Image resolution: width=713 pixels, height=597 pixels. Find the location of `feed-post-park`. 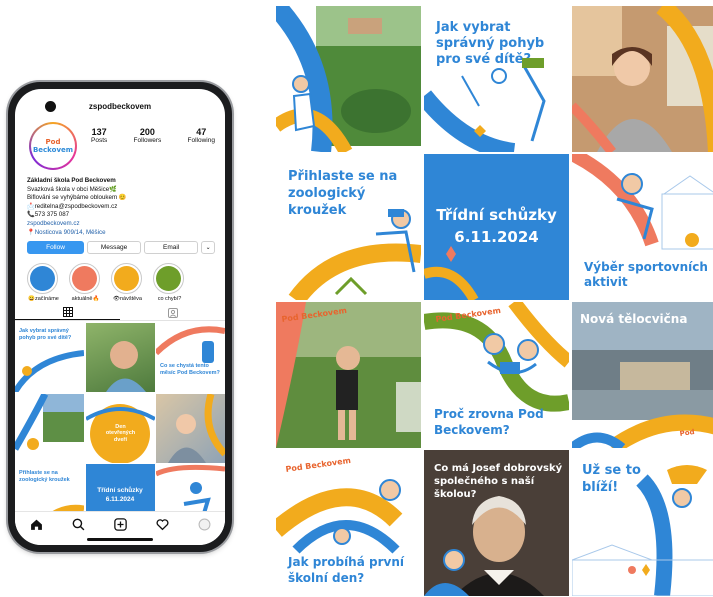

feed-post-park is located at coordinates (348, 79).